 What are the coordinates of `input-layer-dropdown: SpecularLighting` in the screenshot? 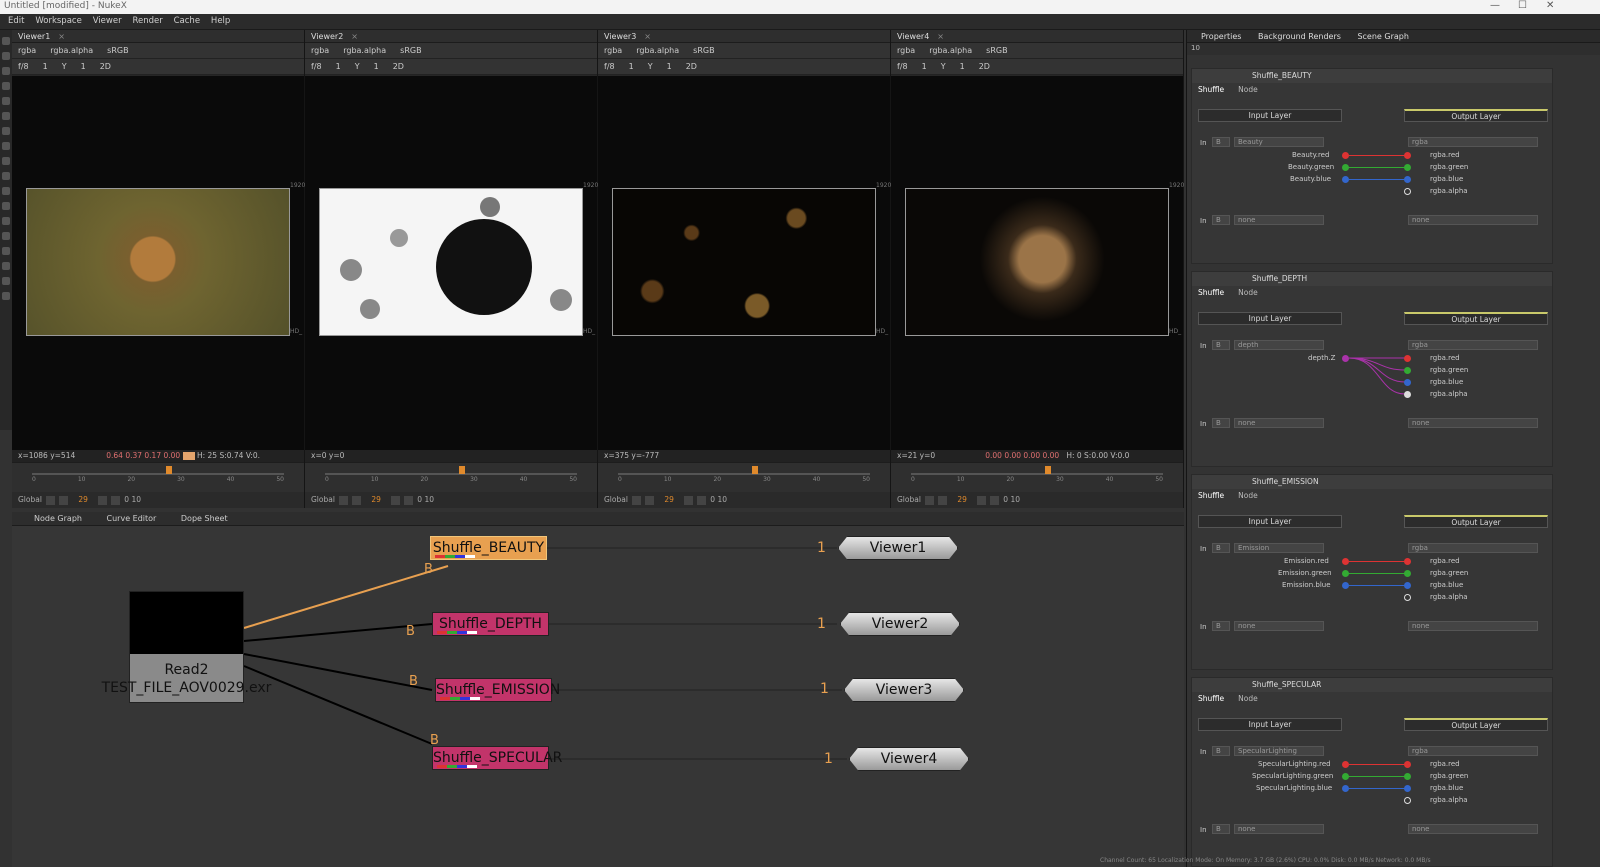 It's located at (1279, 751).